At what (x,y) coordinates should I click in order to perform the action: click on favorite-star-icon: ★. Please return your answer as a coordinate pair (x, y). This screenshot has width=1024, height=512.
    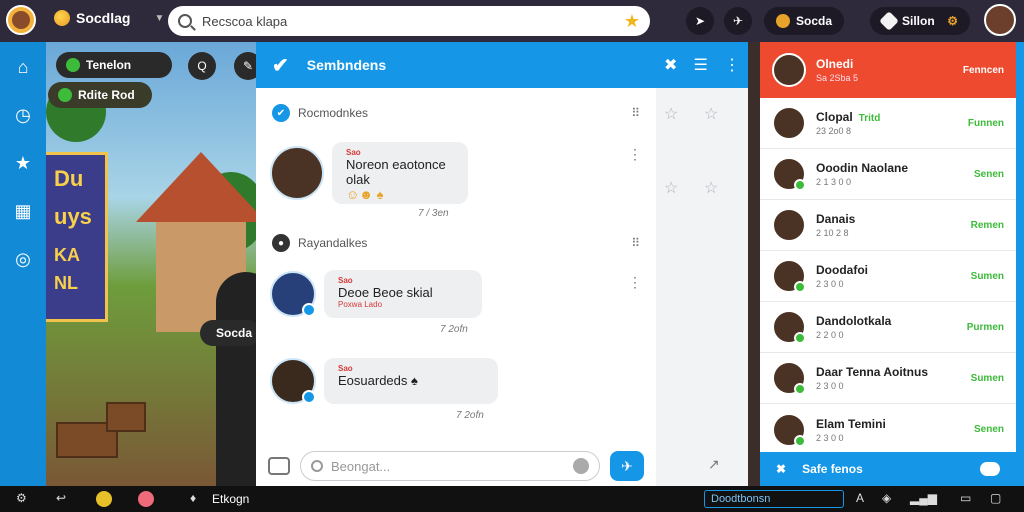
    Looking at the image, I should click on (632, 21).